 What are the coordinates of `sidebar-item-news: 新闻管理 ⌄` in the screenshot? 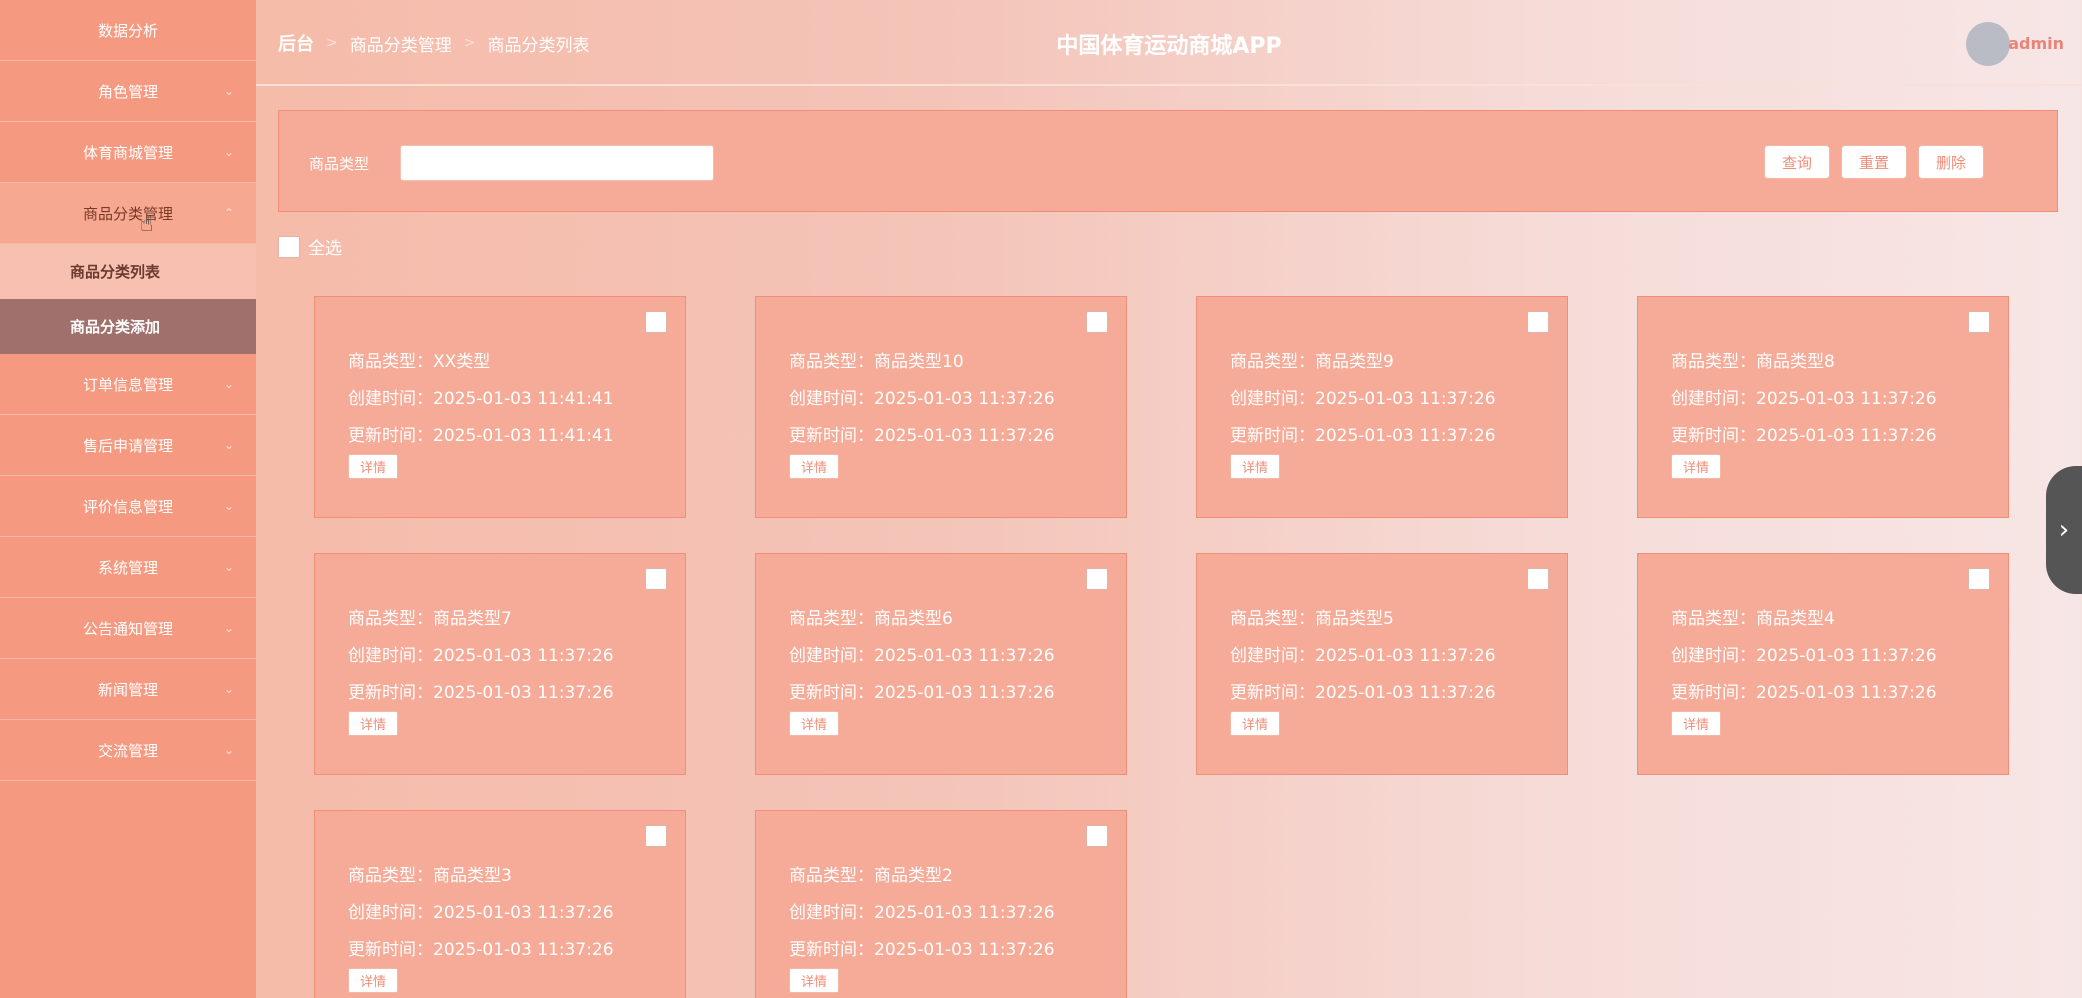 It's located at (128, 689).